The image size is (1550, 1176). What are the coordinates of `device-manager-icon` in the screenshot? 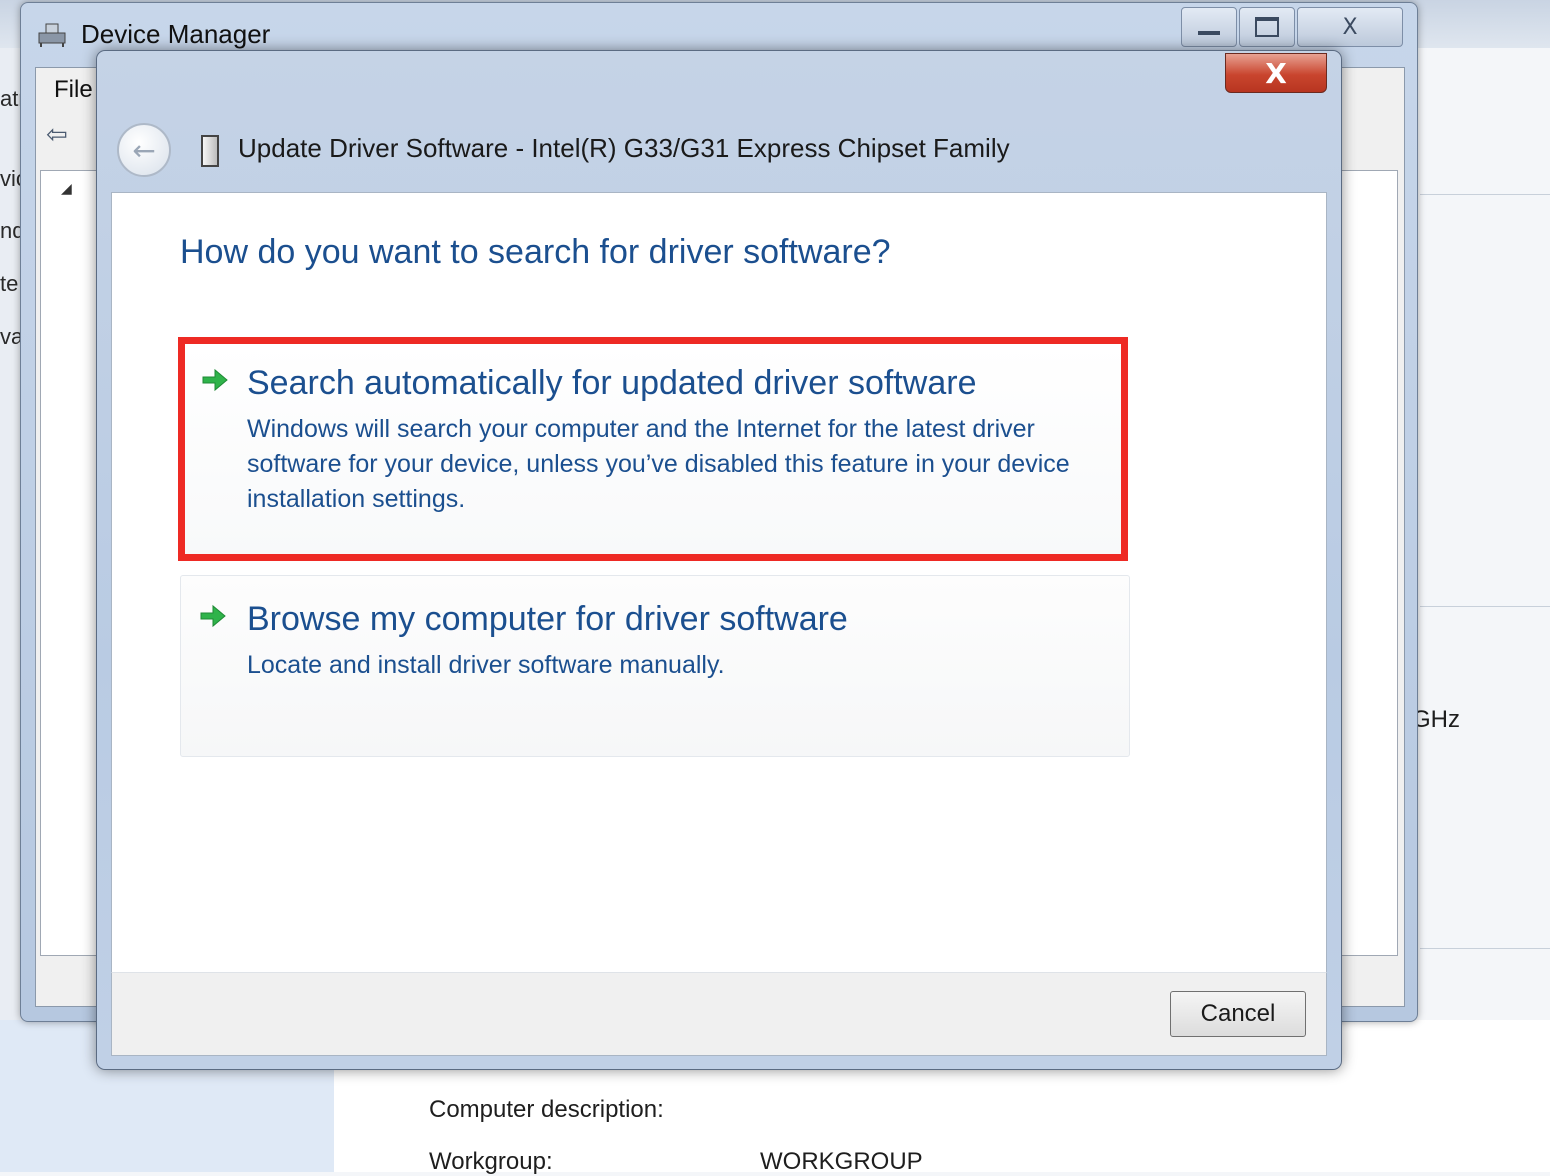 It's located at (52, 35).